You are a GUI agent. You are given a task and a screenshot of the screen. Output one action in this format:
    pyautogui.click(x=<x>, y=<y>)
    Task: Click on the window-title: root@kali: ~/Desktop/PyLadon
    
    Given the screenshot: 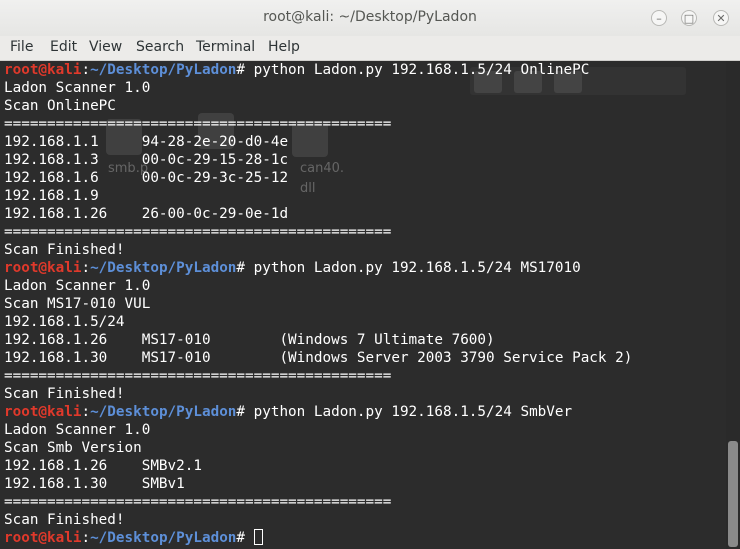 What is the action you would take?
    pyautogui.click(x=370, y=17)
    